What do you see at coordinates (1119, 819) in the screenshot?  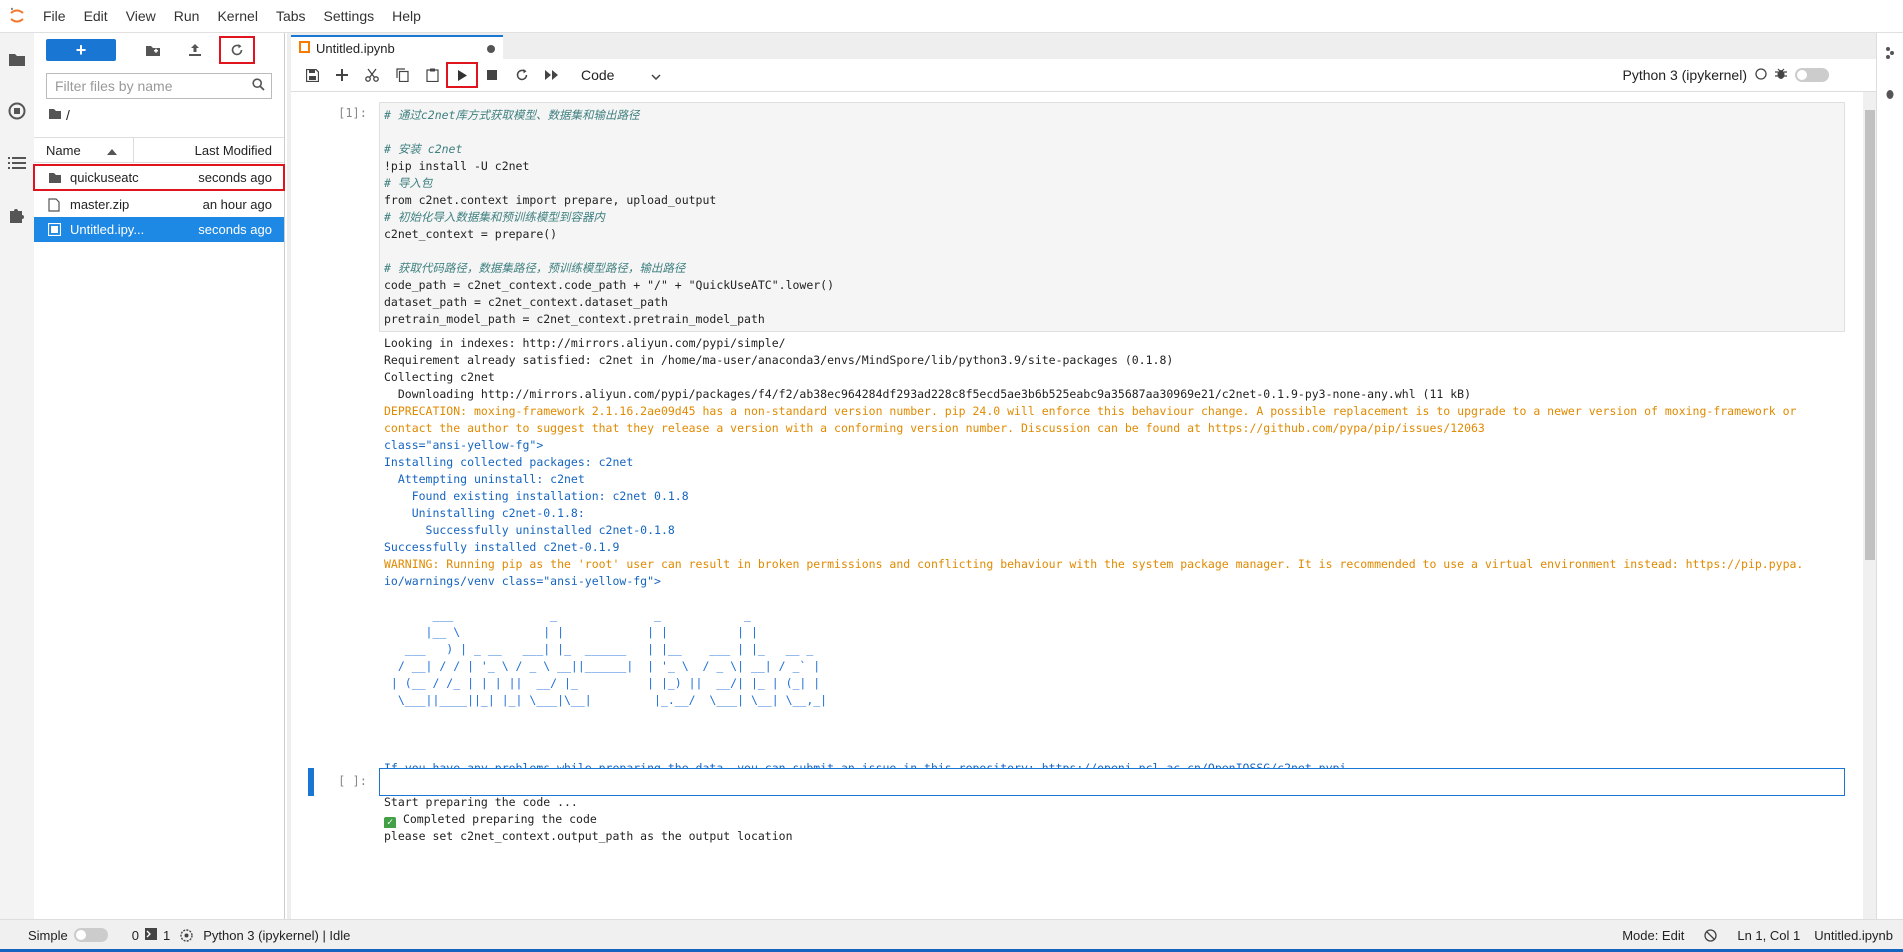 I see `output-line-completed: ✓ Completed preparing the code` at bounding box center [1119, 819].